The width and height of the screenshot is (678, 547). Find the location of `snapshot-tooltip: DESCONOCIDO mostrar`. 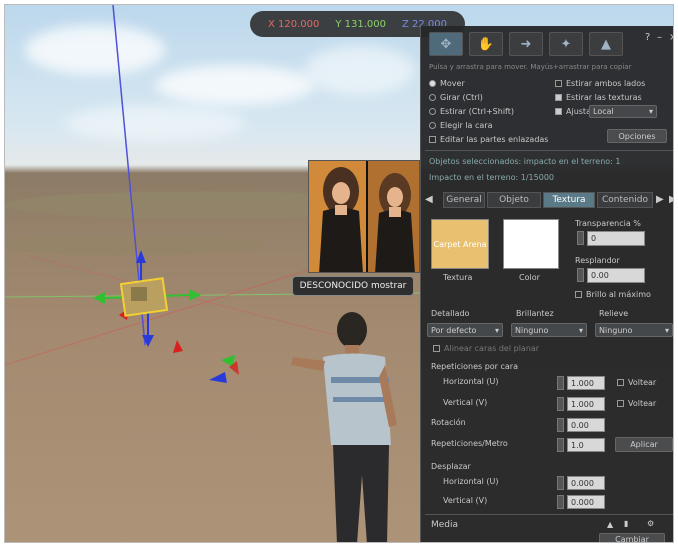

snapshot-tooltip: DESCONOCIDO mostrar is located at coordinates (353, 286).